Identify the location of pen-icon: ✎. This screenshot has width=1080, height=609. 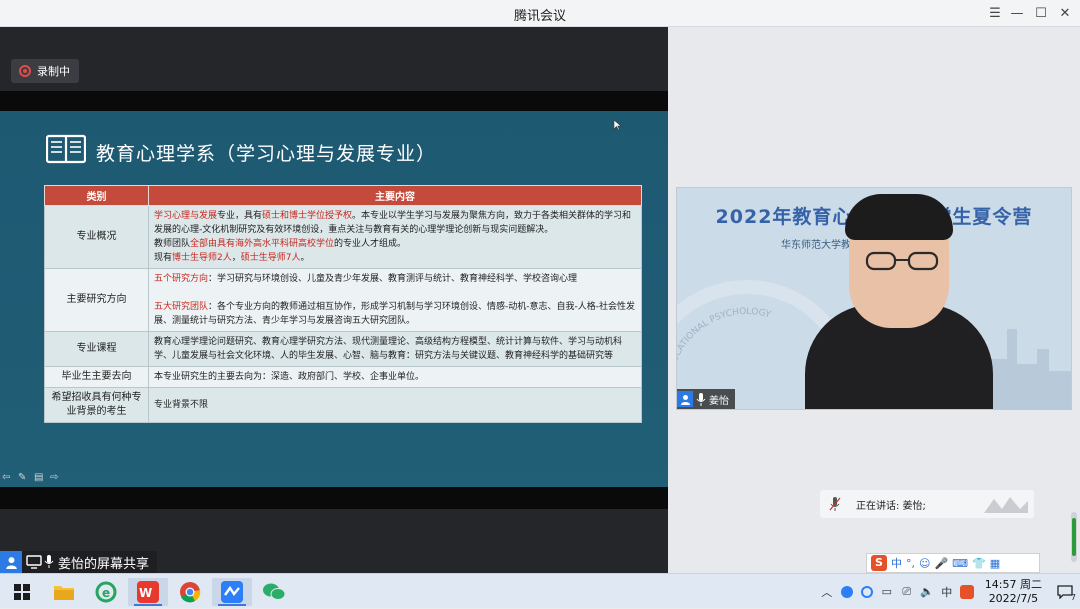
(25, 478).